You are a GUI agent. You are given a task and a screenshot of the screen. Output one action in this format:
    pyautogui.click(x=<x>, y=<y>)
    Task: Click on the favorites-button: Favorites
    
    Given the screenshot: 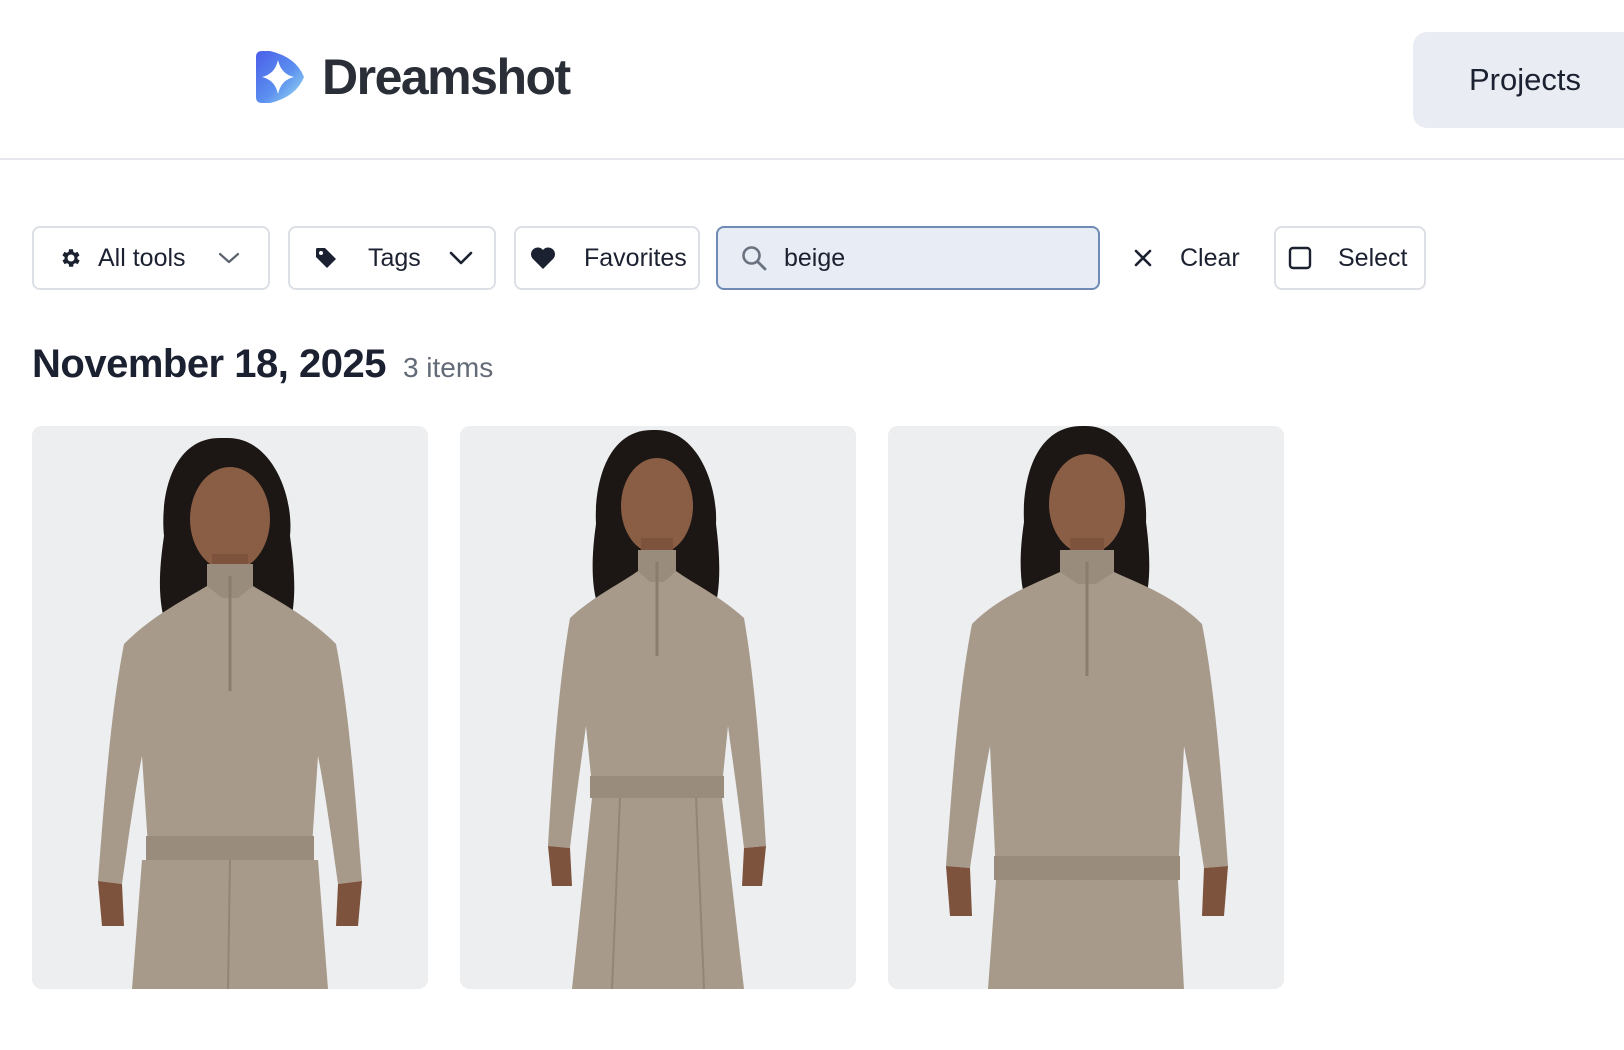 What is the action you would take?
    pyautogui.click(x=607, y=258)
    